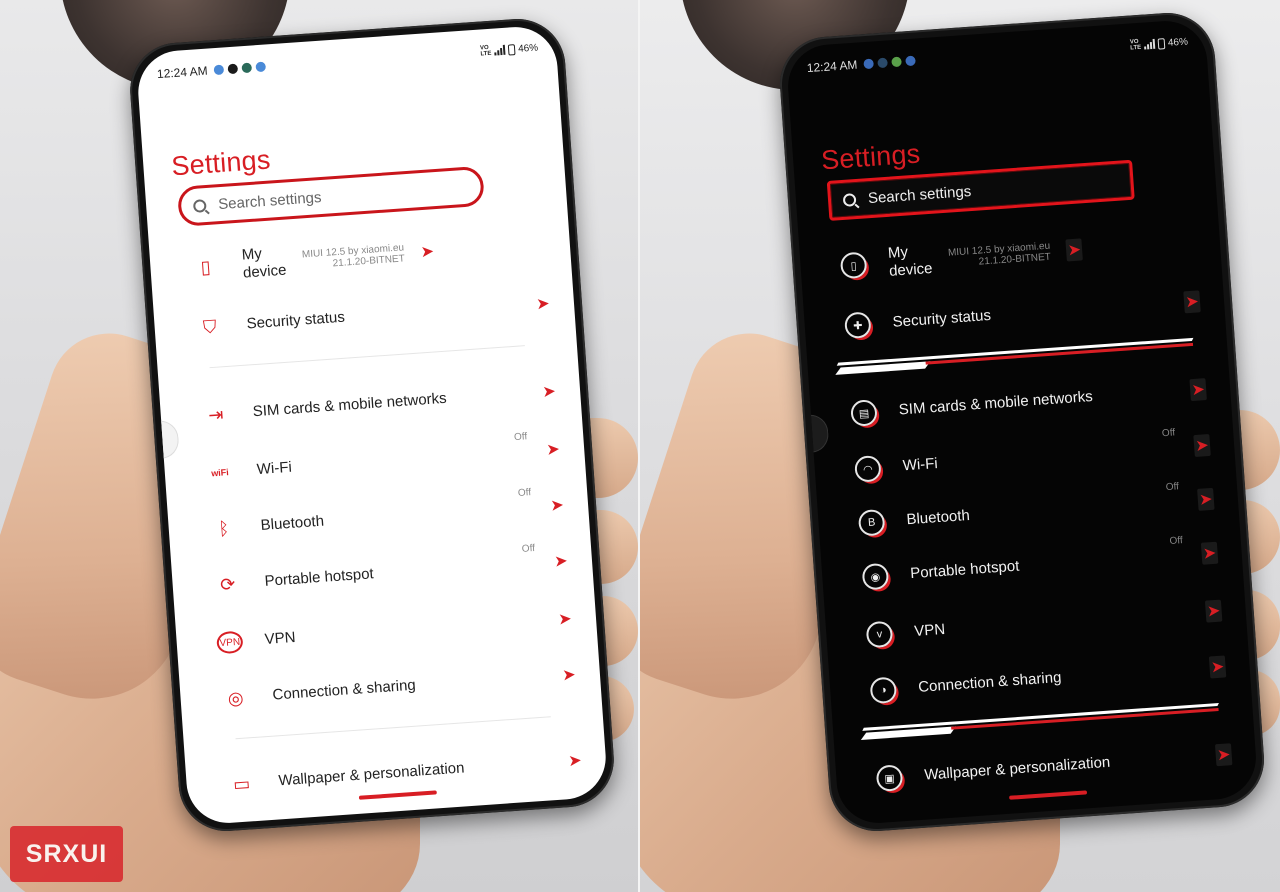 This screenshot has height=892, width=1280. I want to click on sim-card-icon: ▤, so click(864, 413).